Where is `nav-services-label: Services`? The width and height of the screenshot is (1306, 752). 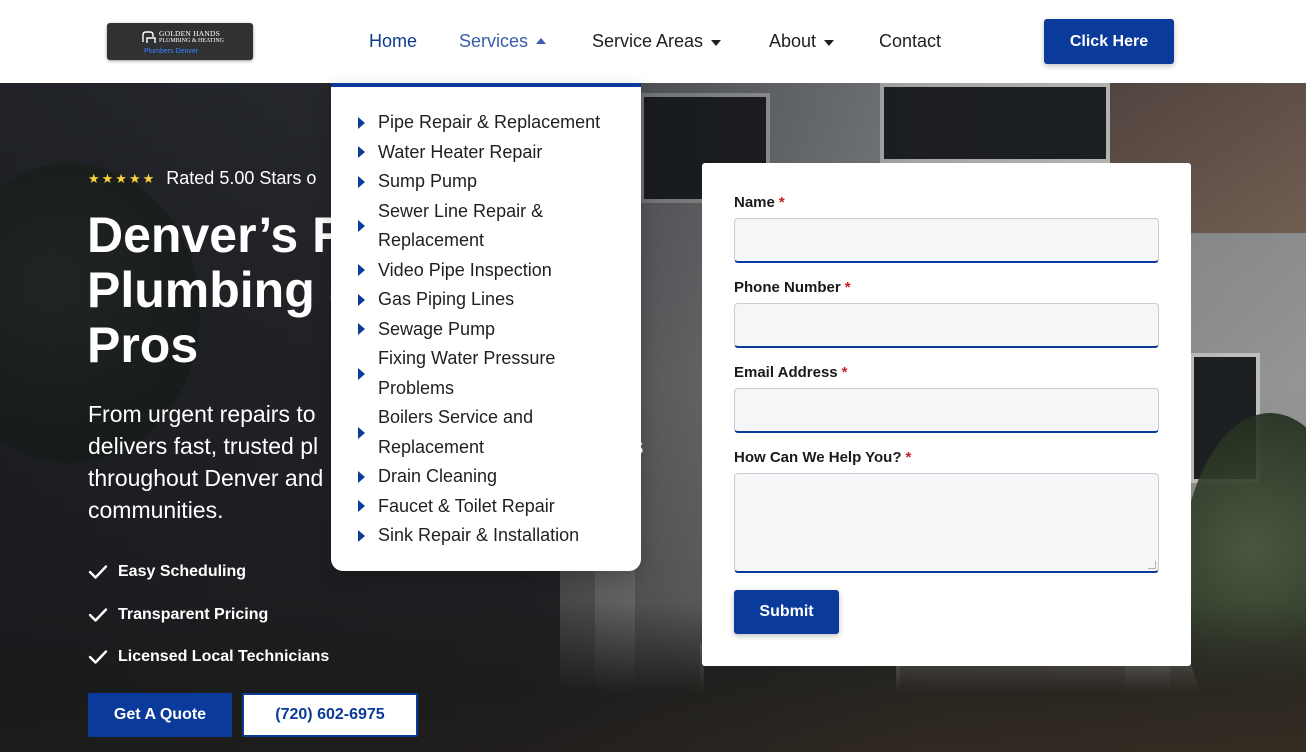 nav-services-label: Services is located at coordinates (494, 41).